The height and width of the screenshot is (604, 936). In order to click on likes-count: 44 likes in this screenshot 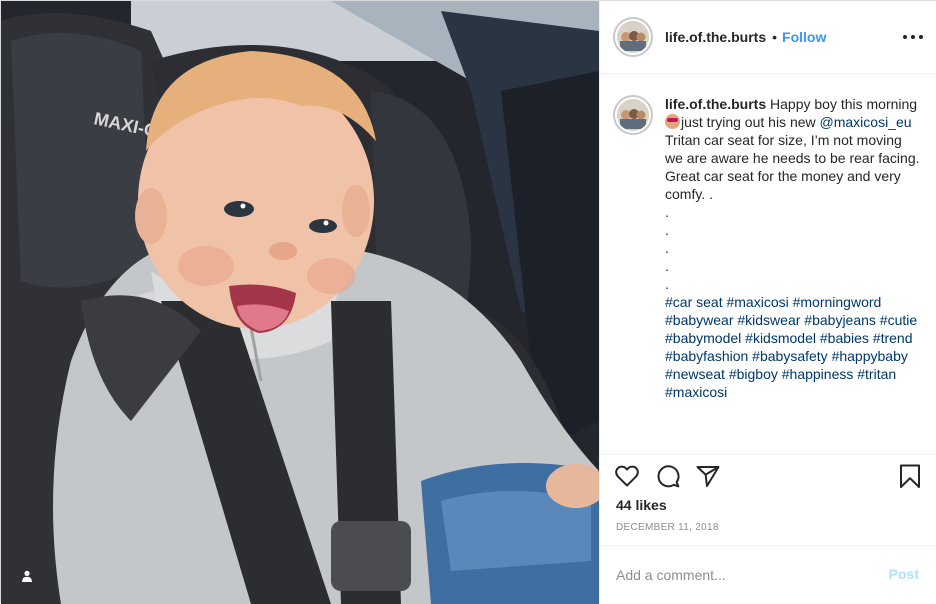, I will do `click(641, 505)`.